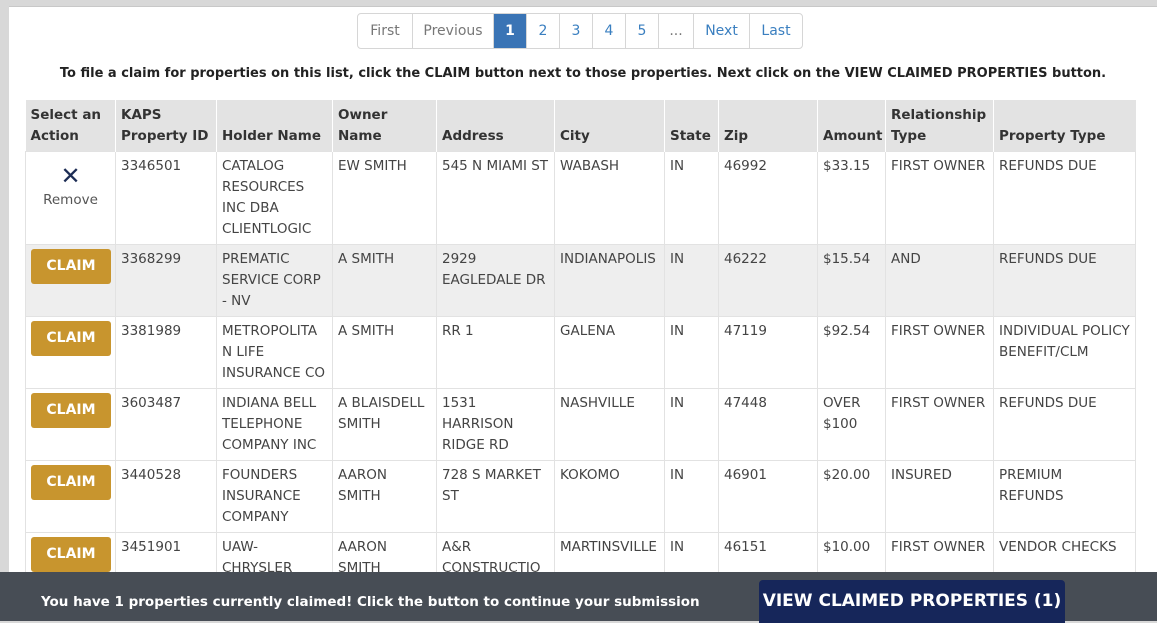  What do you see at coordinates (939, 496) in the screenshot?
I see `cell-relationship-type: INSURED` at bounding box center [939, 496].